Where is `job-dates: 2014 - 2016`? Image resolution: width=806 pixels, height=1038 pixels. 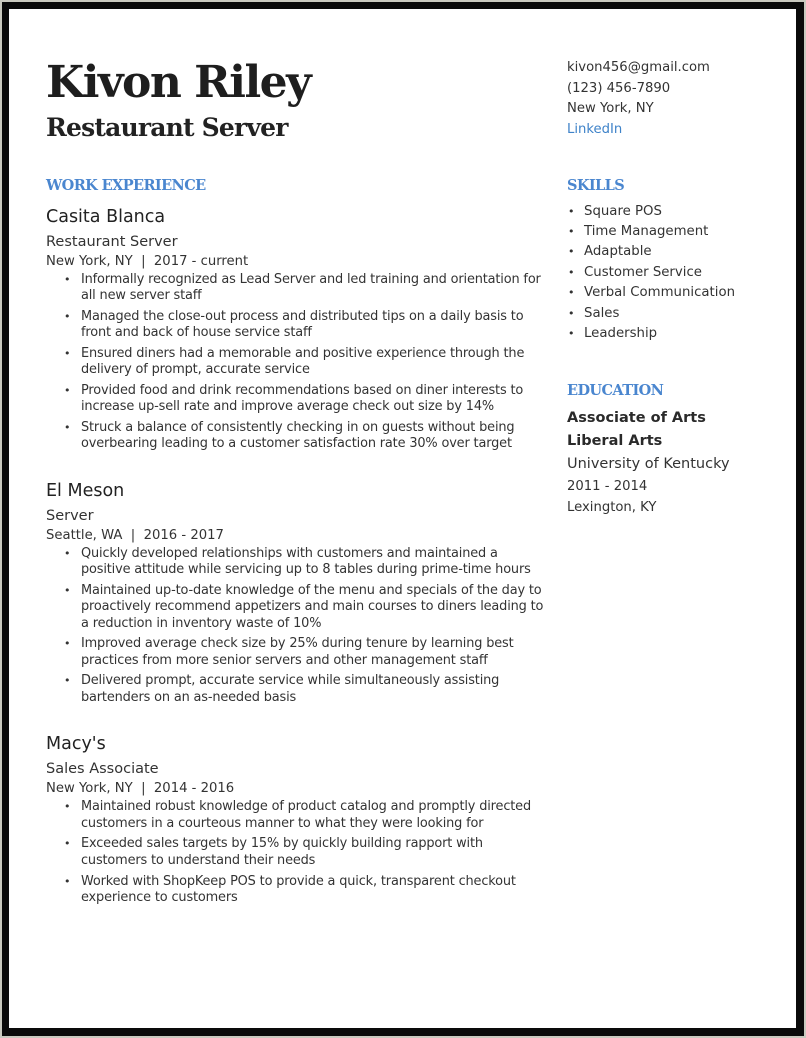
job-dates: 2014 - 2016 is located at coordinates (194, 789).